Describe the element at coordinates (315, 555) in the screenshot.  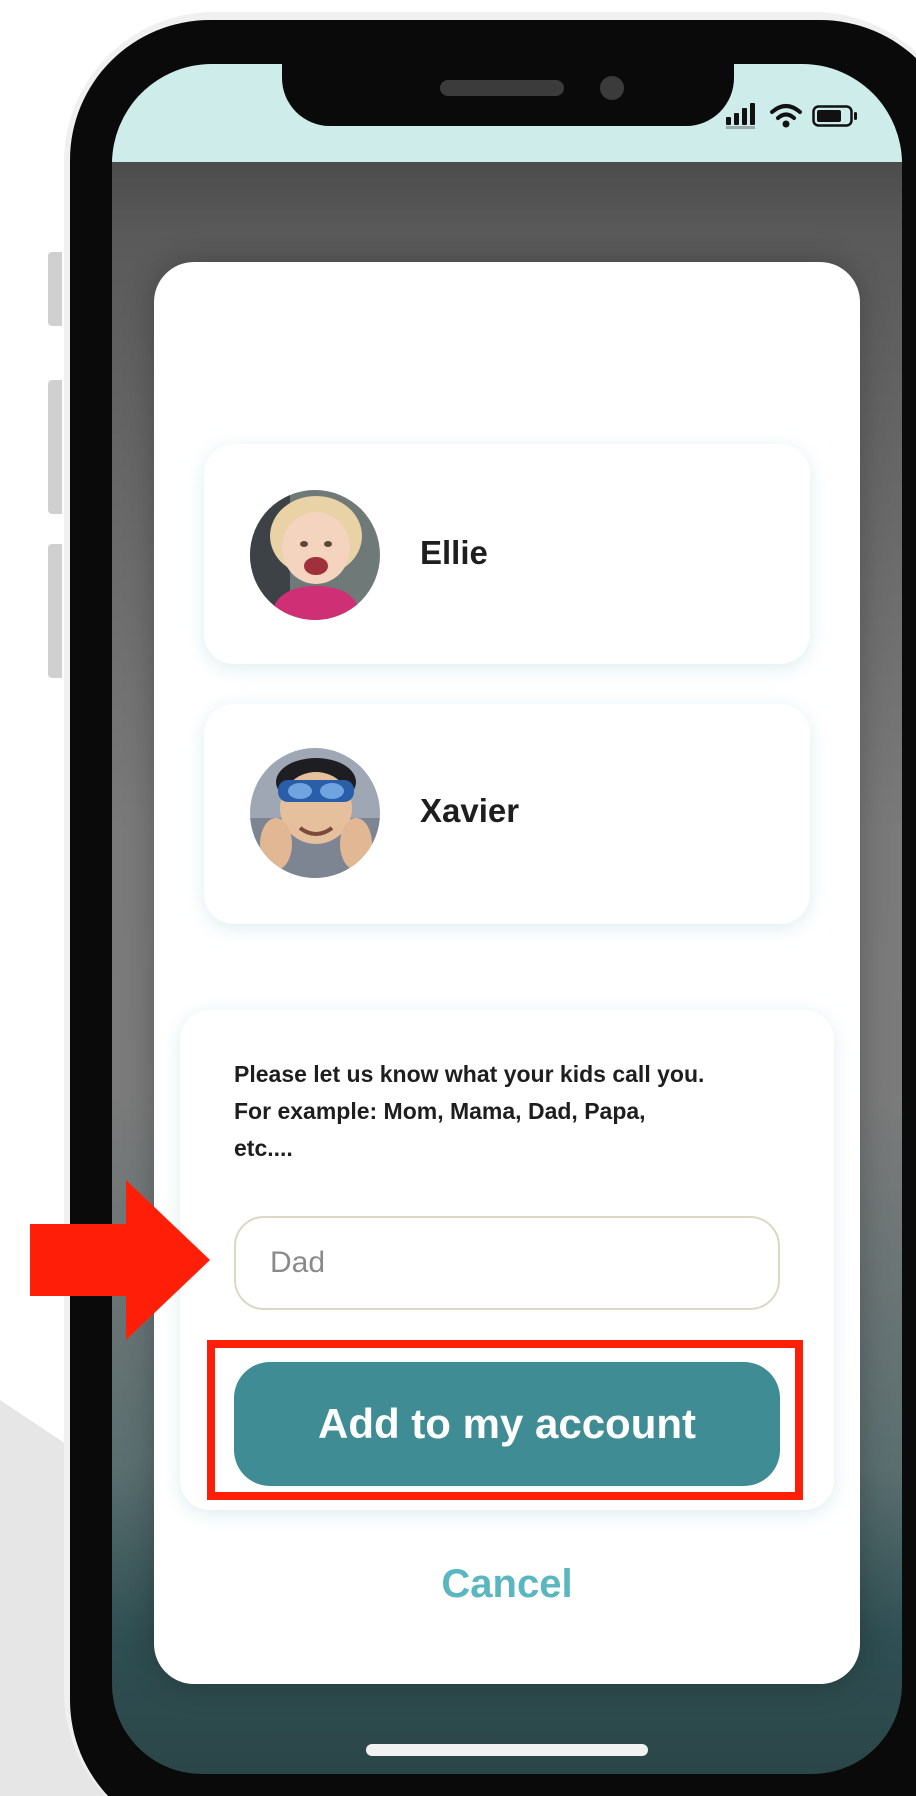
I see `avatar-ellie` at that location.